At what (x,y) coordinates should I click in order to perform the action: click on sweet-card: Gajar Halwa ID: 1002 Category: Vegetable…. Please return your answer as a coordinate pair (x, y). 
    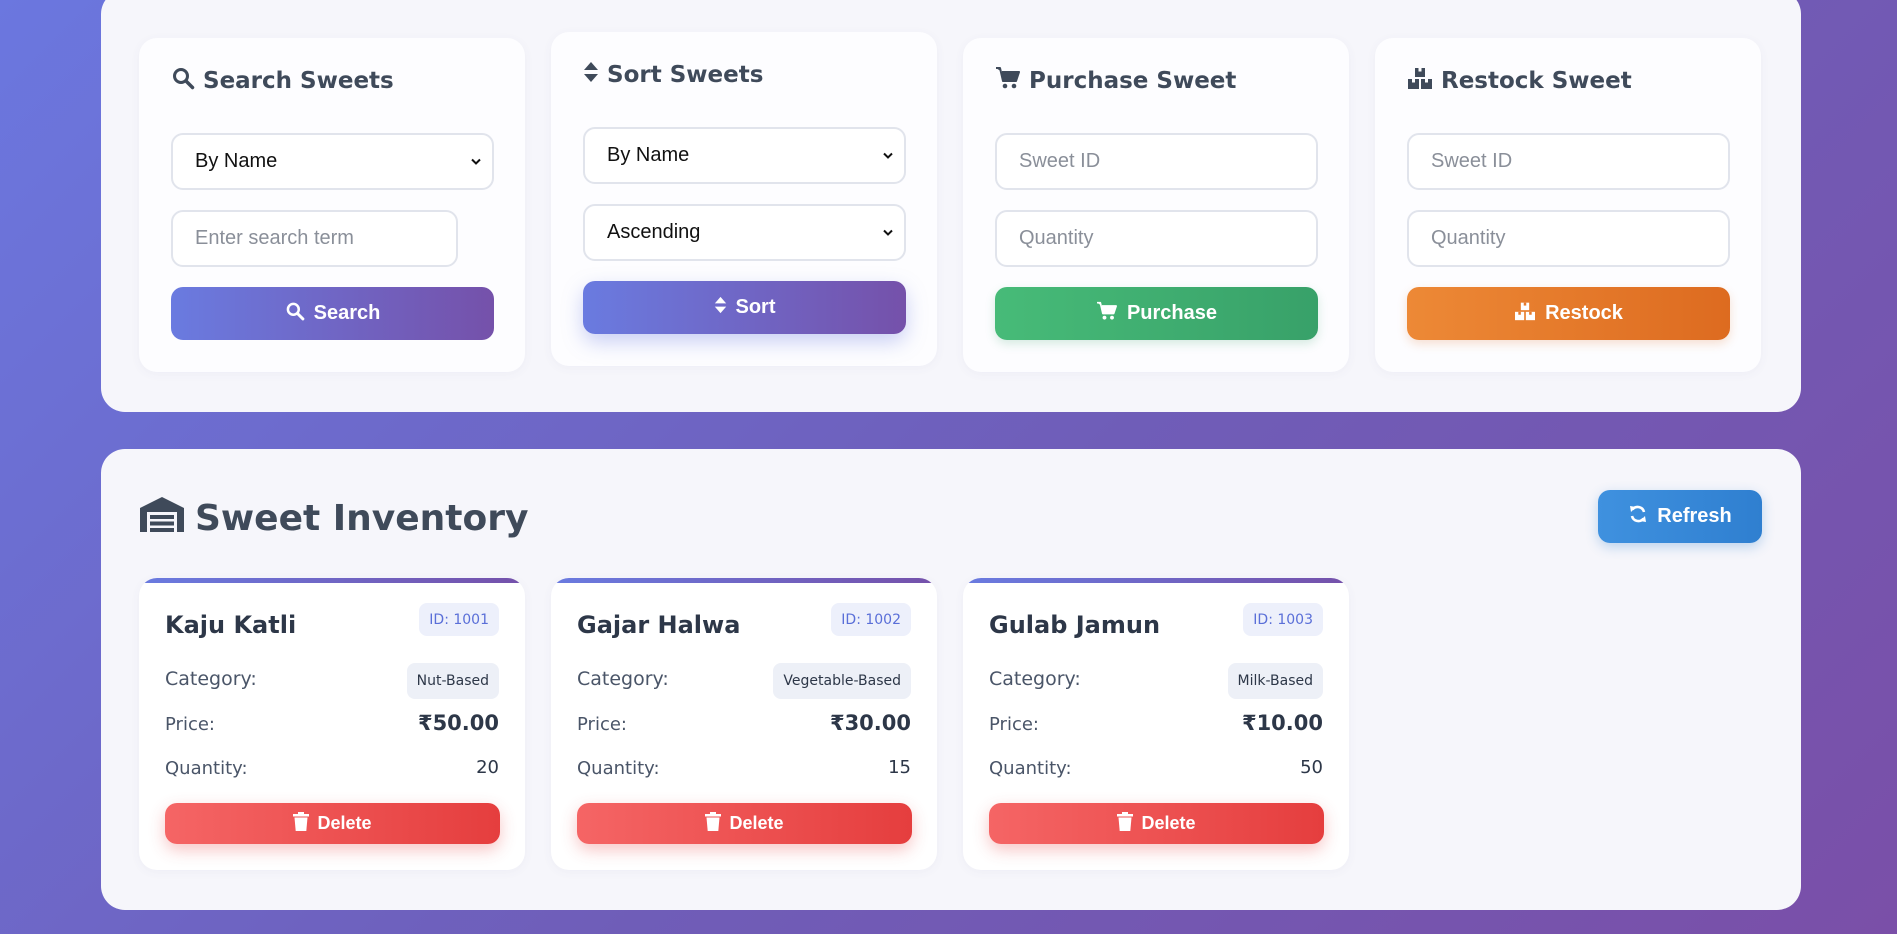
    Looking at the image, I should click on (744, 724).